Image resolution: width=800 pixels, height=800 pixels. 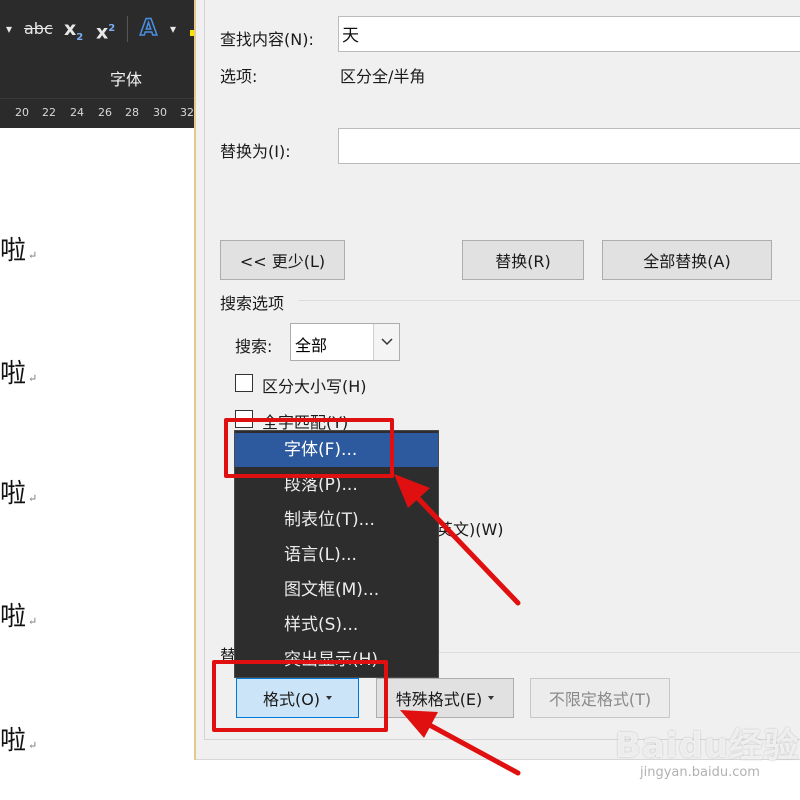 What do you see at coordinates (457, 625) in the screenshot?
I see `annotation-arrows` at bounding box center [457, 625].